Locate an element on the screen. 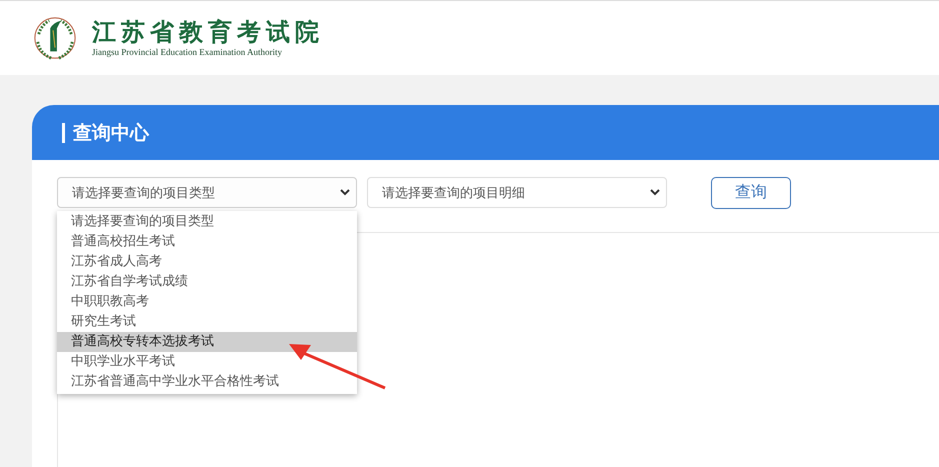  dropdown-option: 请选择要查询的项目类型 is located at coordinates (207, 222).